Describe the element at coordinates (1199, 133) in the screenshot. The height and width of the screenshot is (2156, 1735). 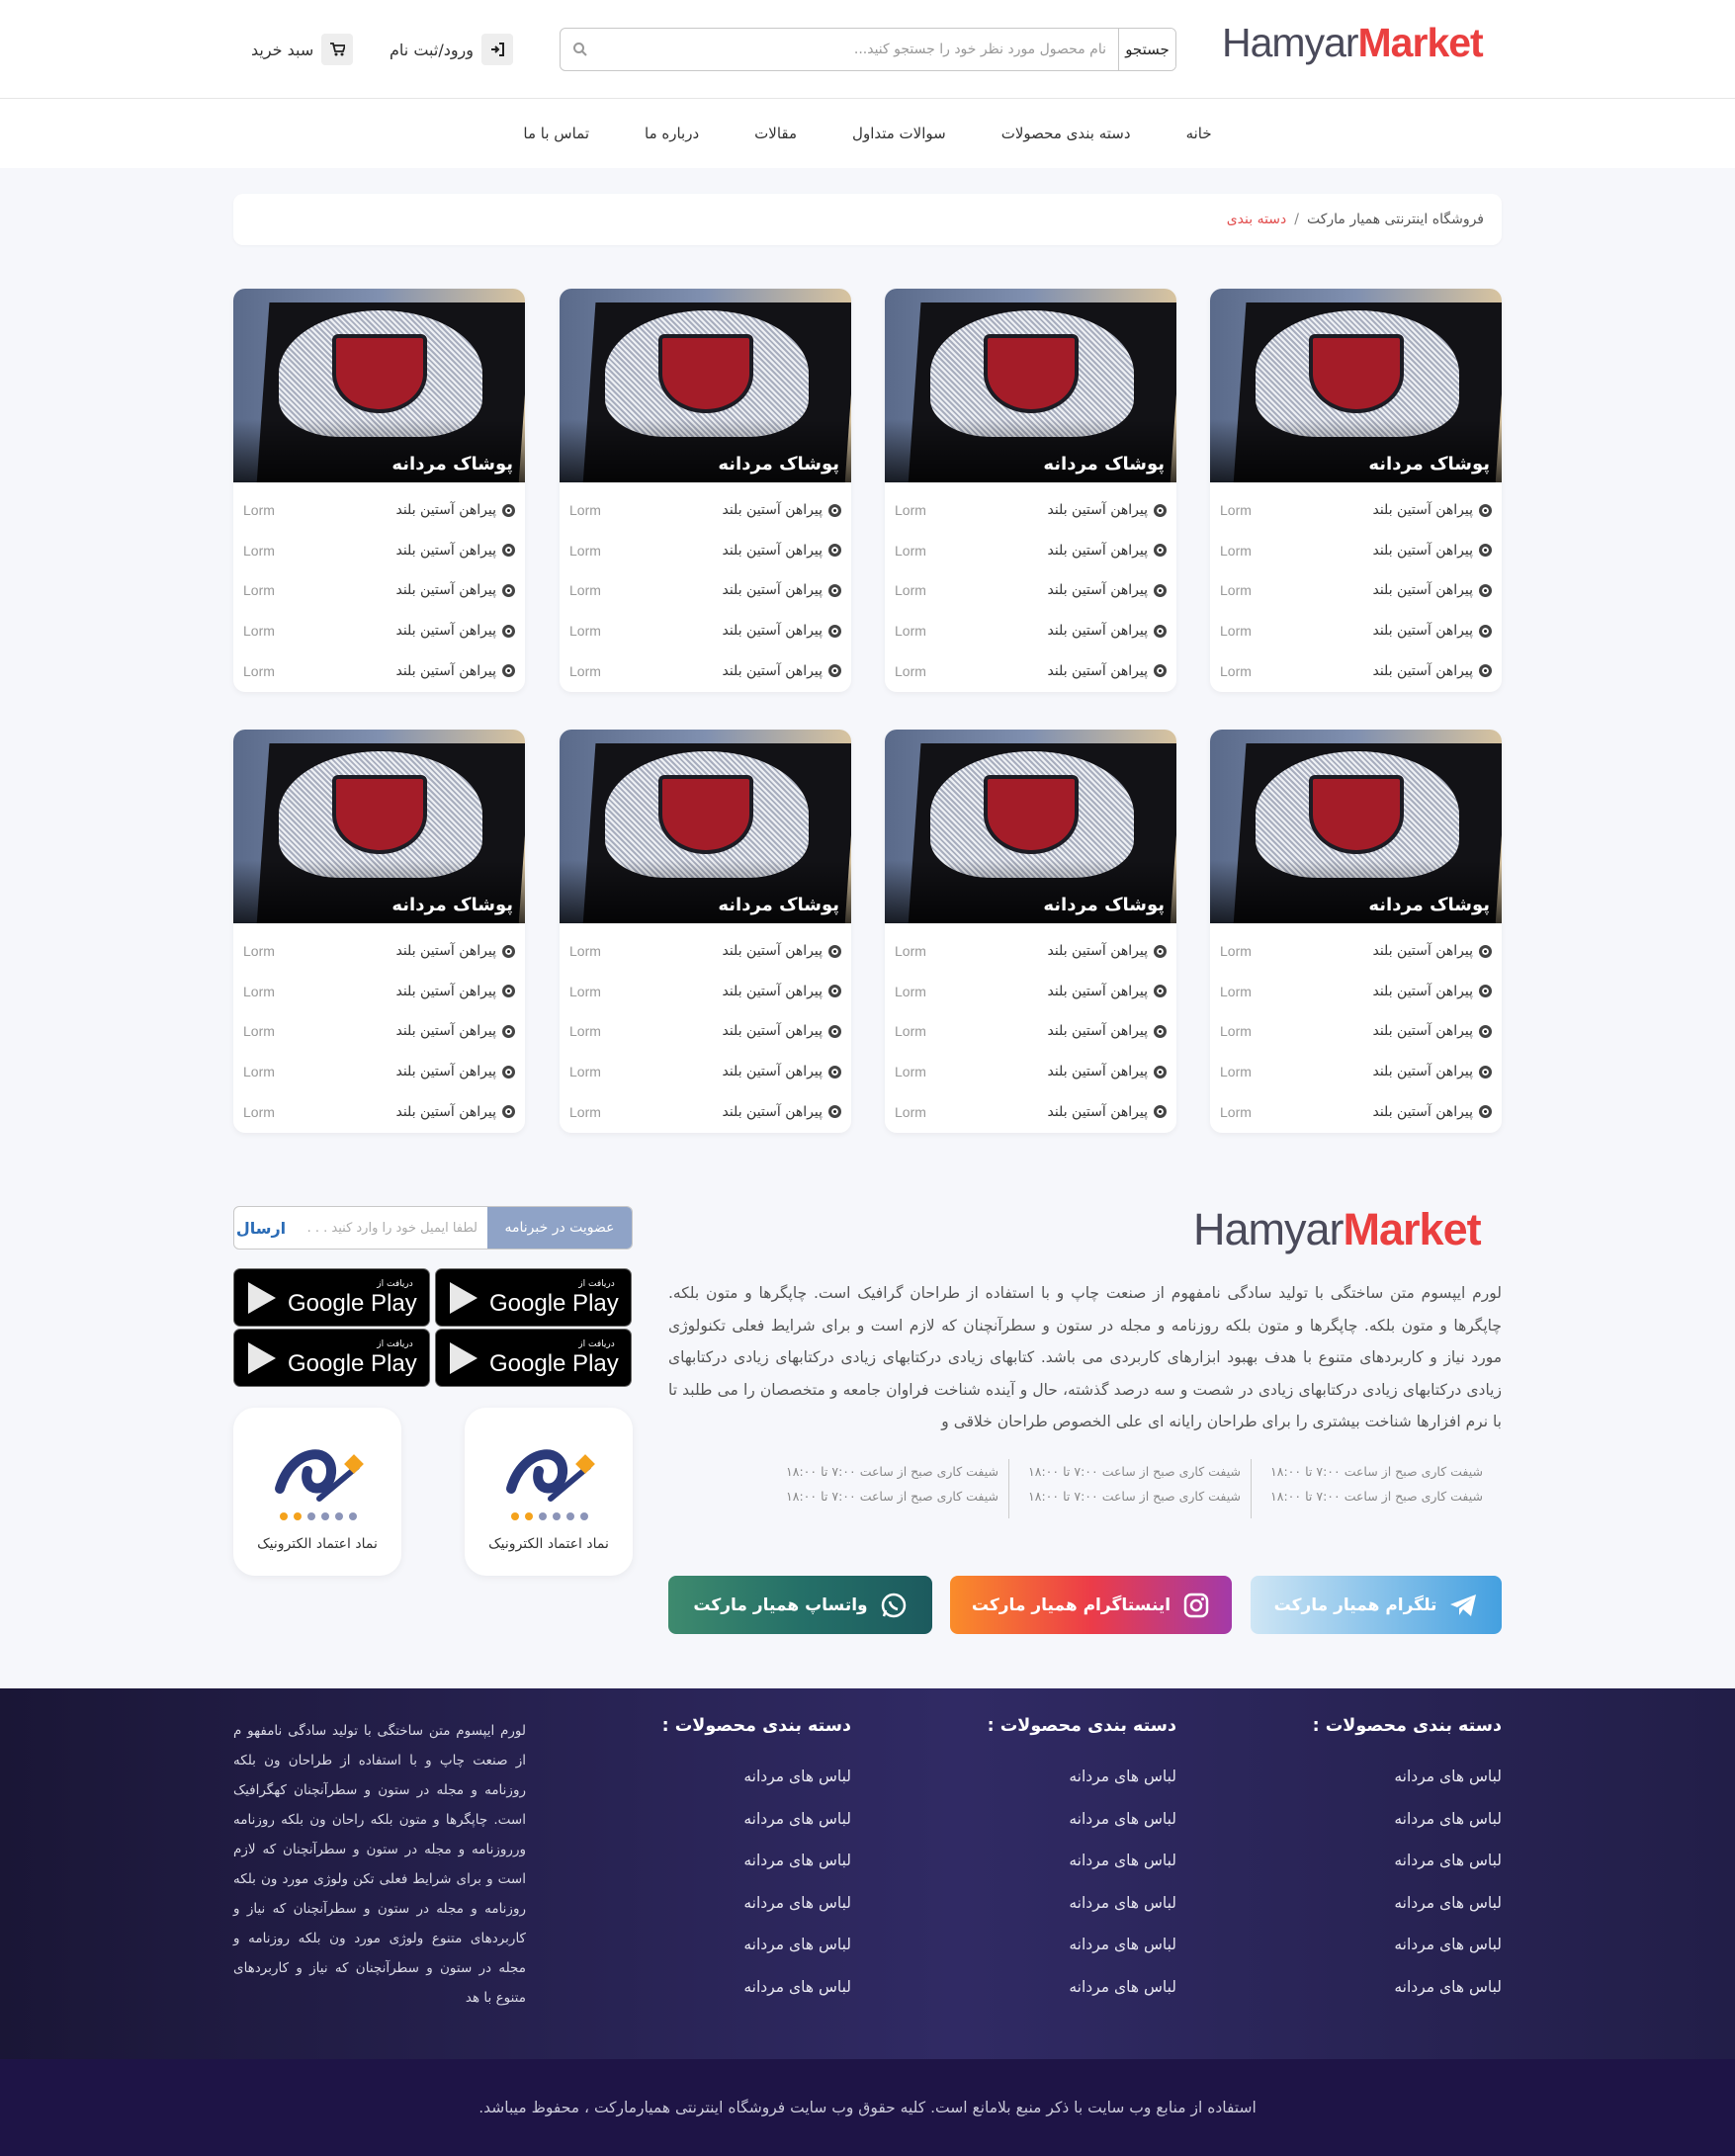
I see `nav-item-home: خانه` at that location.